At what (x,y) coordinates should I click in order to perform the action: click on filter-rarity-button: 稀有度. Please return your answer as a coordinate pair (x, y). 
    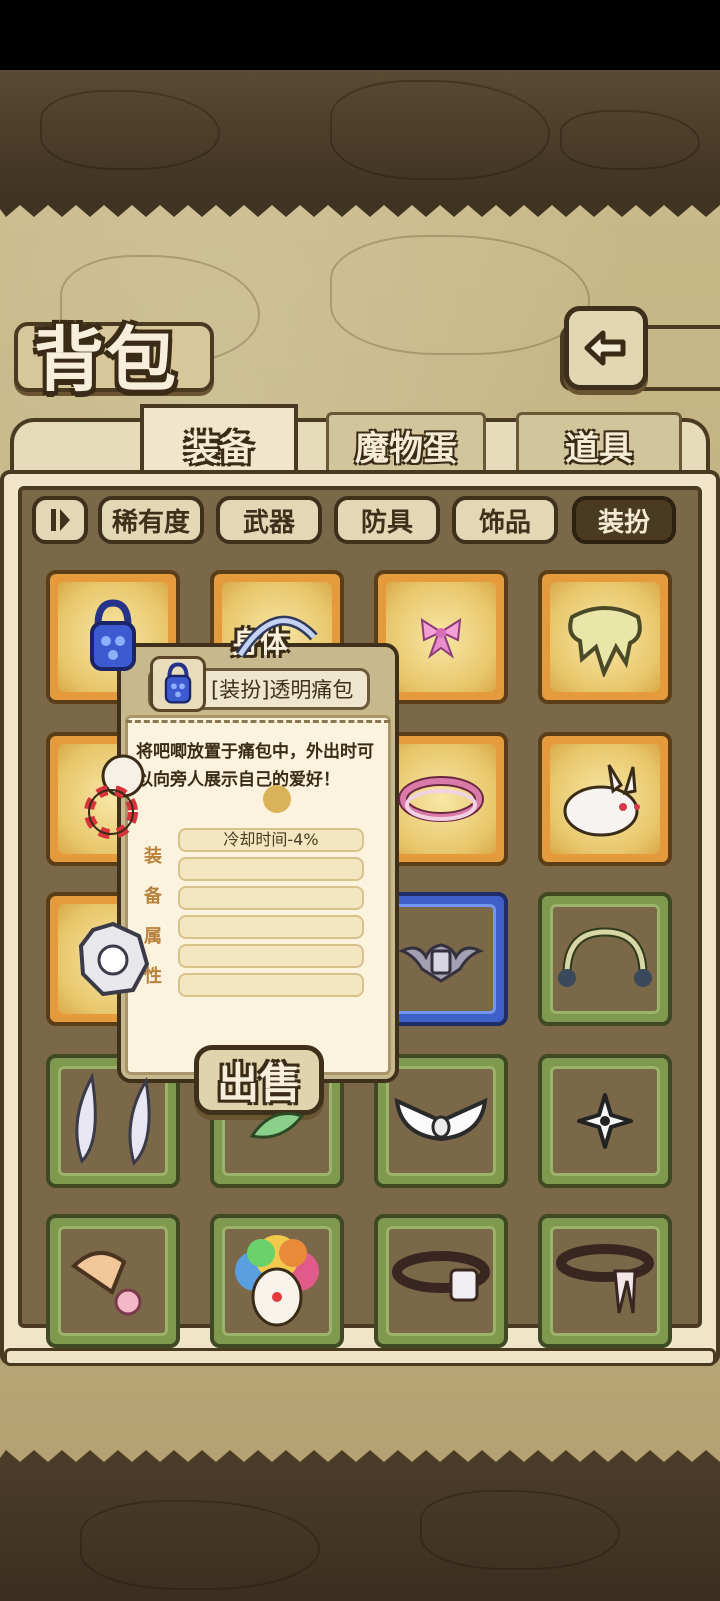
    Looking at the image, I should click on (151, 520).